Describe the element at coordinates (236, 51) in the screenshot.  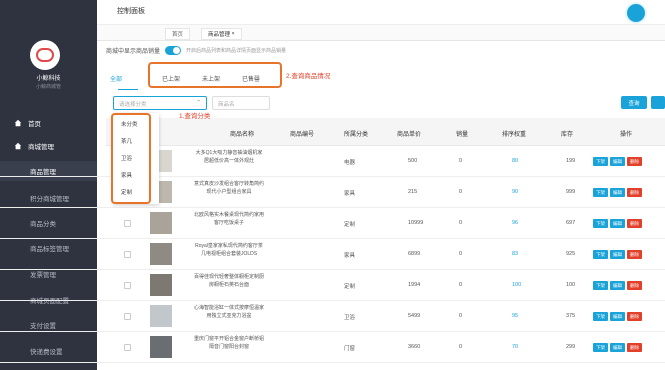
I see `switch-hint: 开启后商品列表和商品详情页面显示商品销量` at that location.